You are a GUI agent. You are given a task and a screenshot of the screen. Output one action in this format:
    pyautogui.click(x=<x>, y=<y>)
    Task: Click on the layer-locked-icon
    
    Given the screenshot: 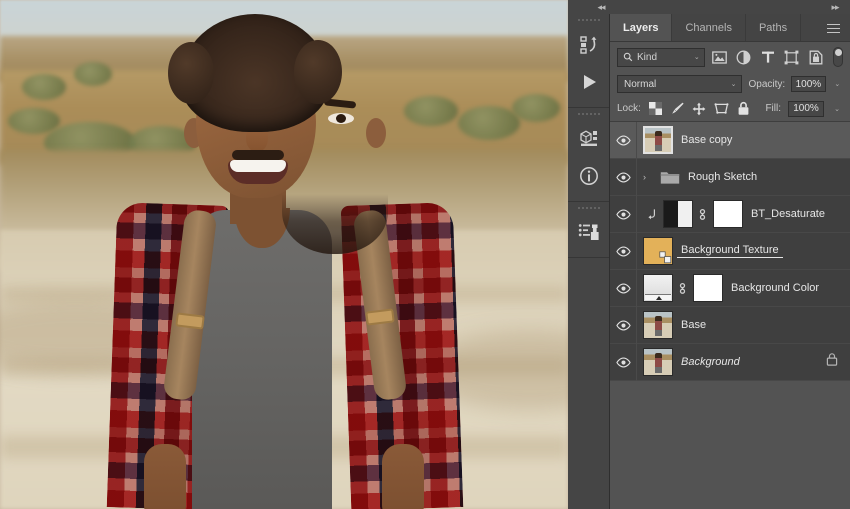 What is the action you would take?
    pyautogui.click(x=832, y=362)
    